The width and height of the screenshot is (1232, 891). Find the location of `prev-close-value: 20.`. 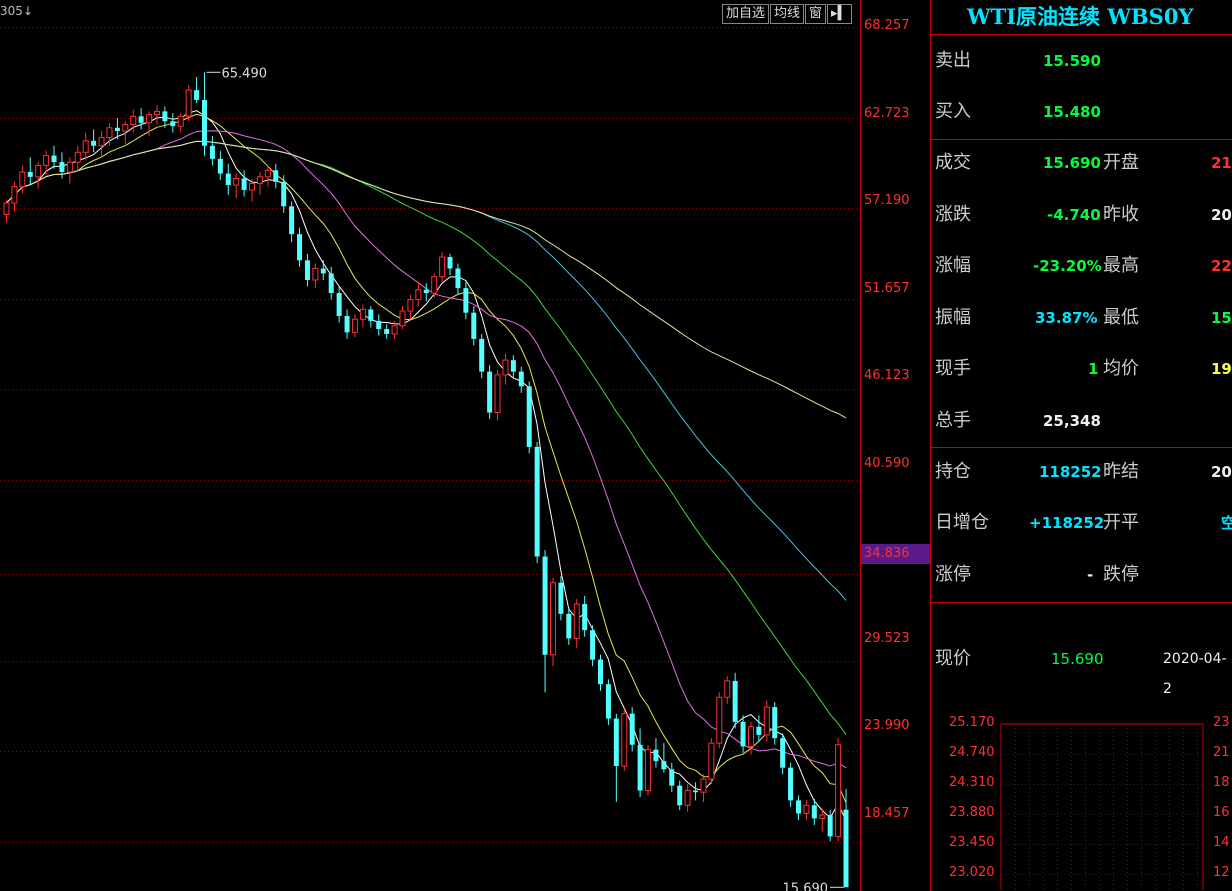

prev-close-value: 20. is located at coordinates (1221, 215).